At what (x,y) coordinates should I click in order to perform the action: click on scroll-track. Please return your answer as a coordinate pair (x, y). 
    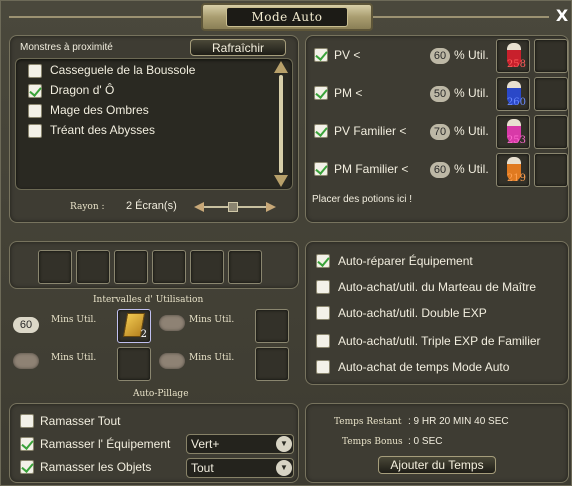
    Looking at the image, I should click on (281, 124).